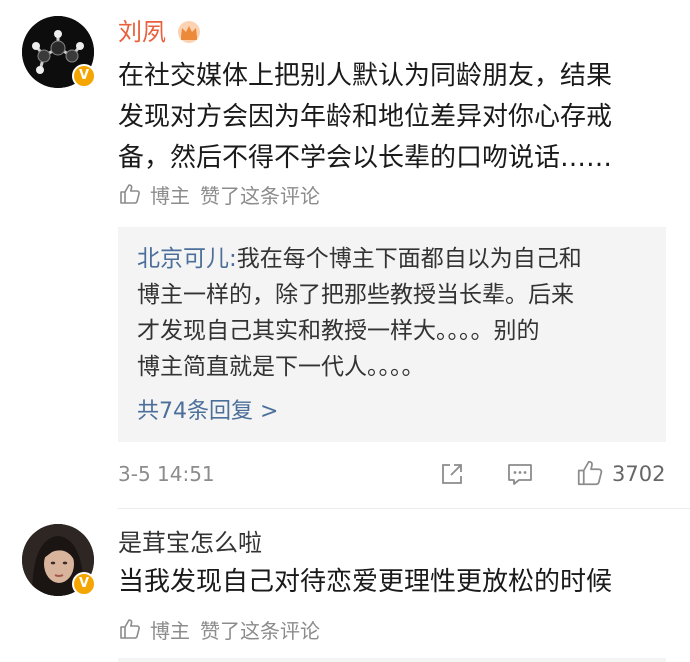 The height and width of the screenshot is (662, 690). I want to click on comment-line: 当我发现自己对待恋爱更理性更放松的时候, so click(365, 582).